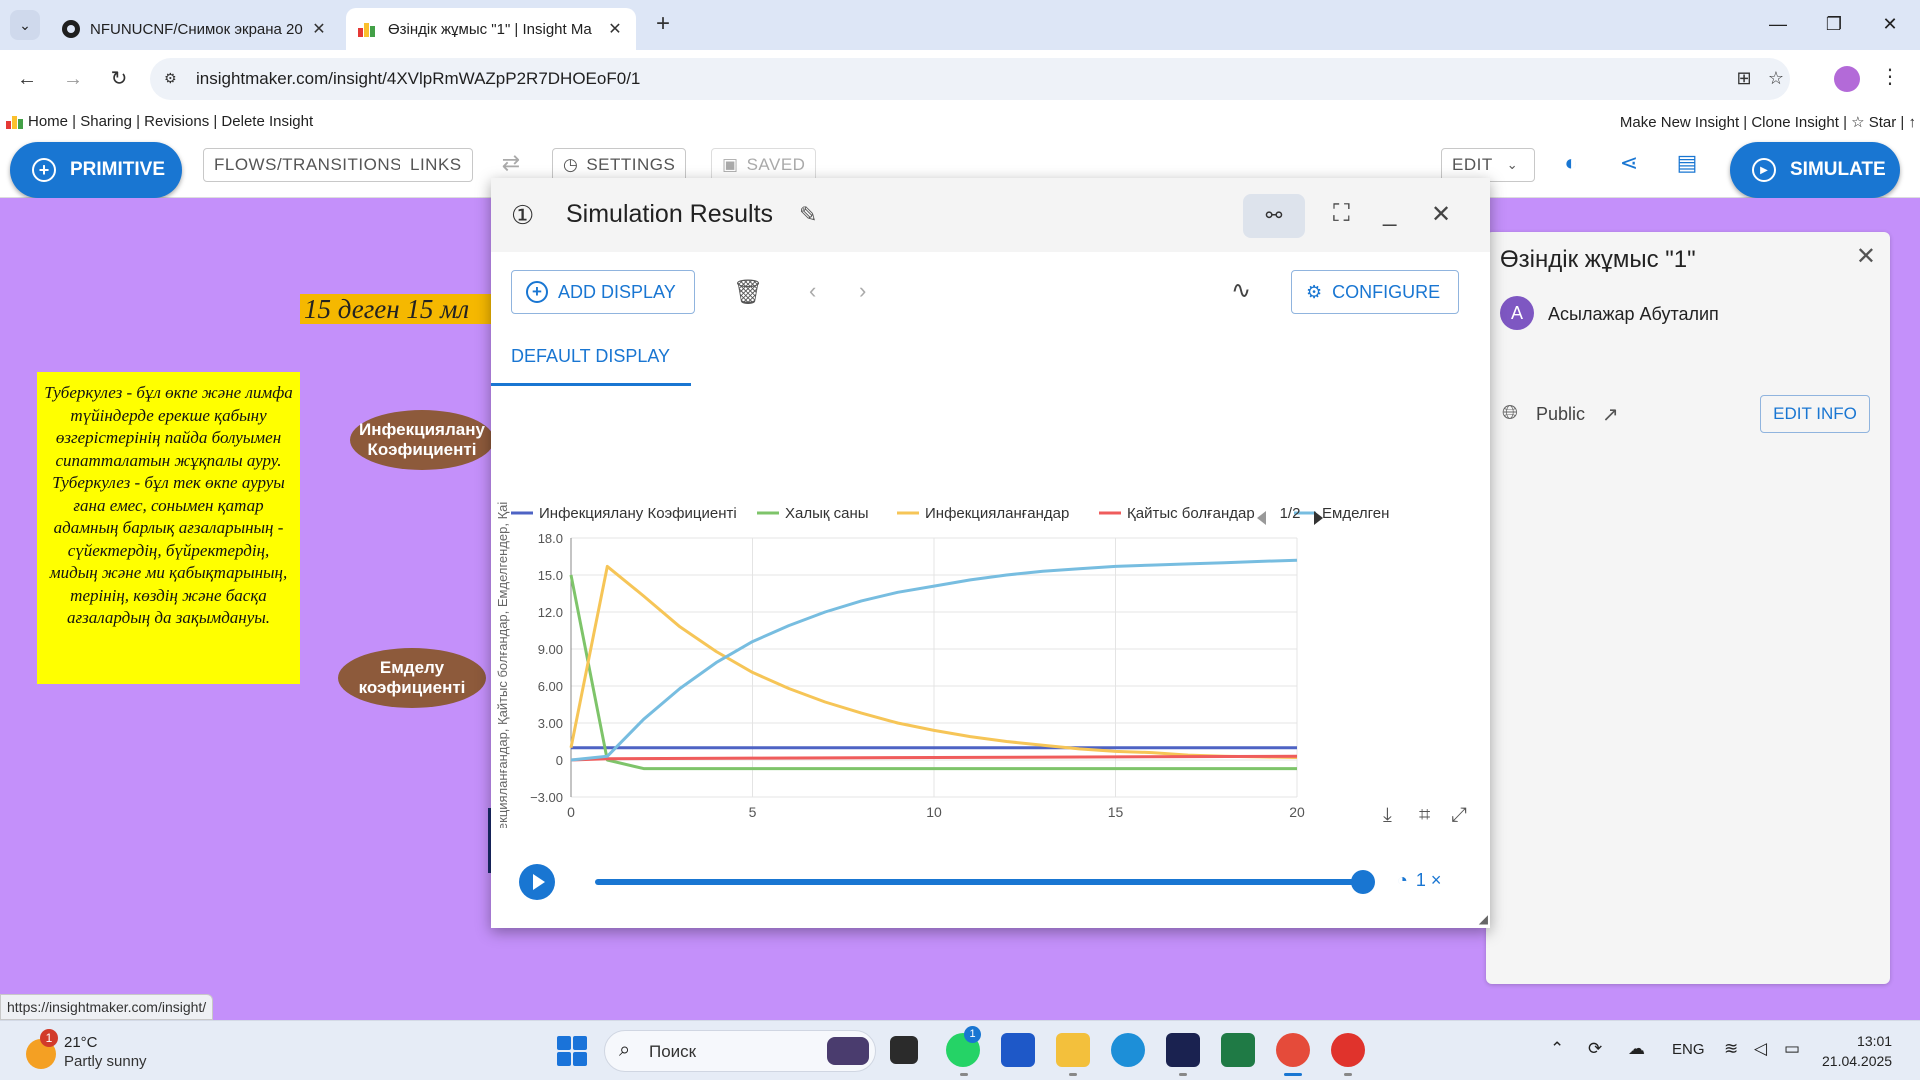  What do you see at coordinates (1375, 292) in the screenshot?
I see `configure-button: ⚙ CONFIGURE` at bounding box center [1375, 292].